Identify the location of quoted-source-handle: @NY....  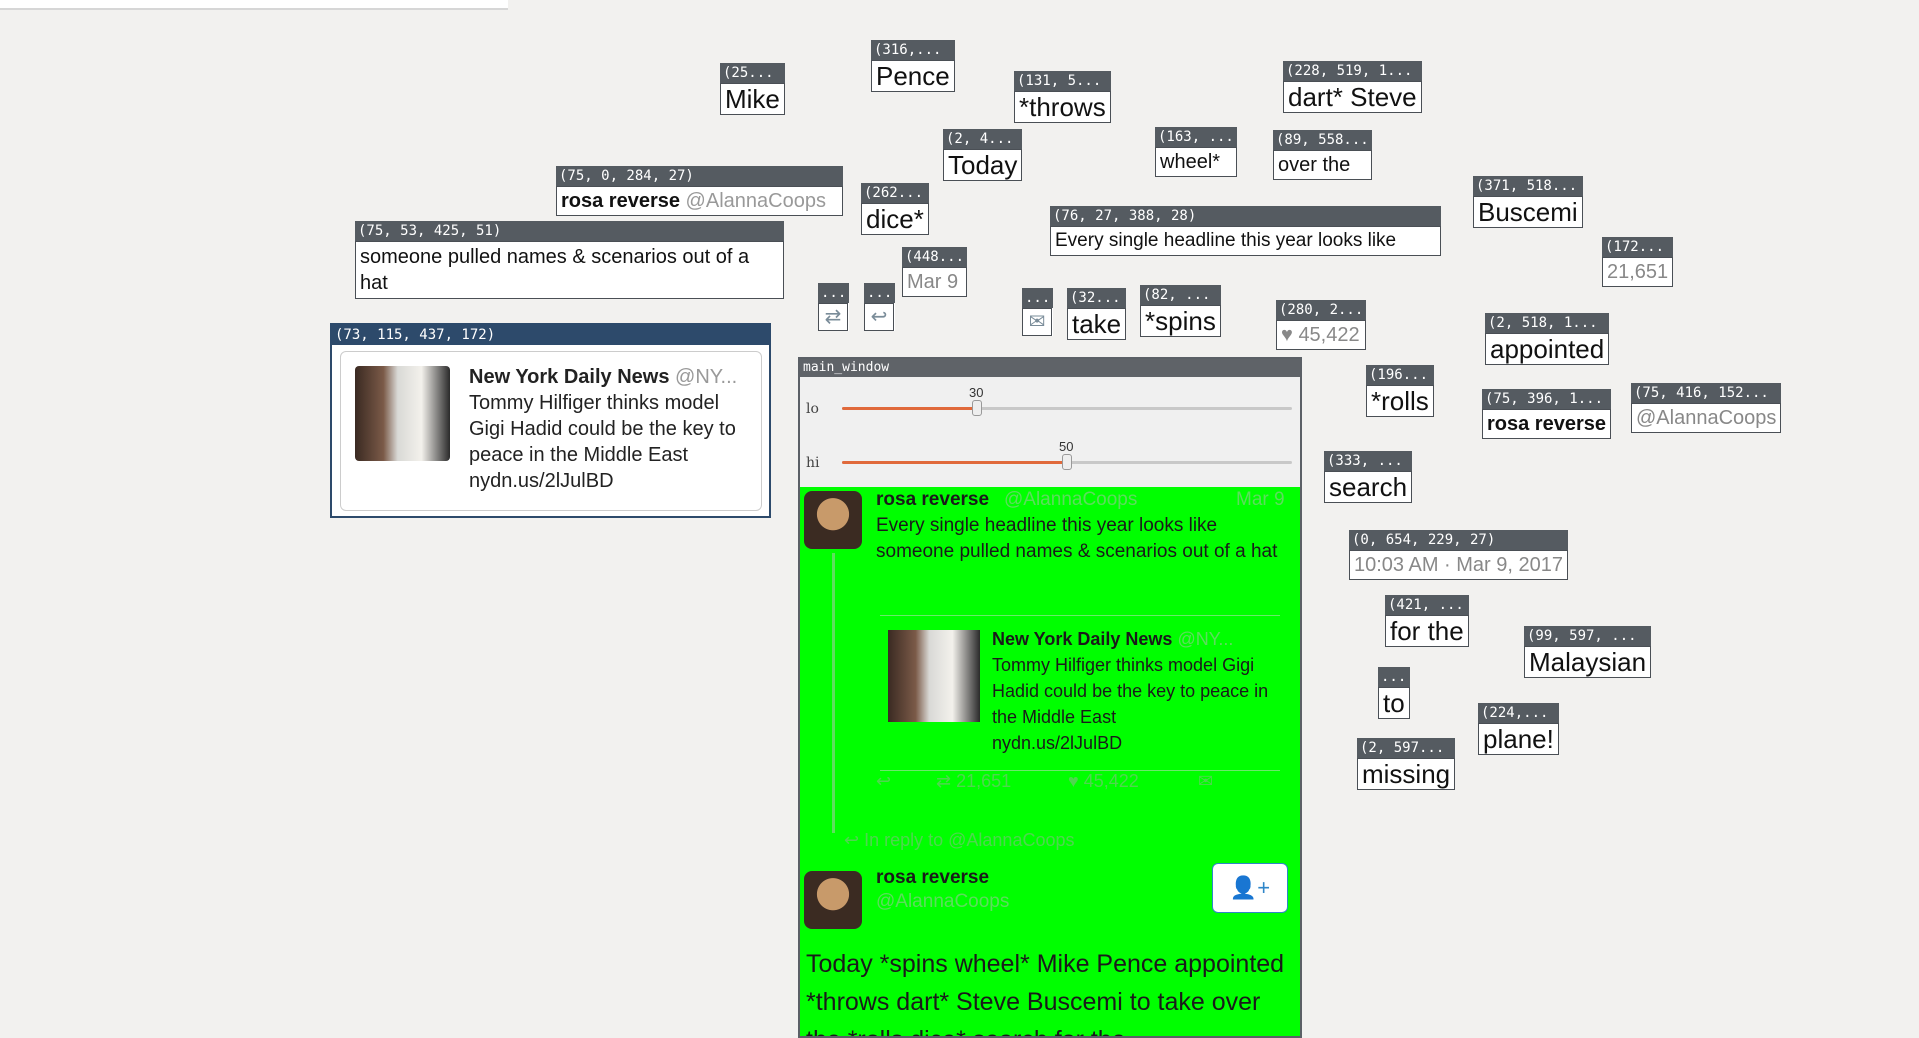
(1205, 639).